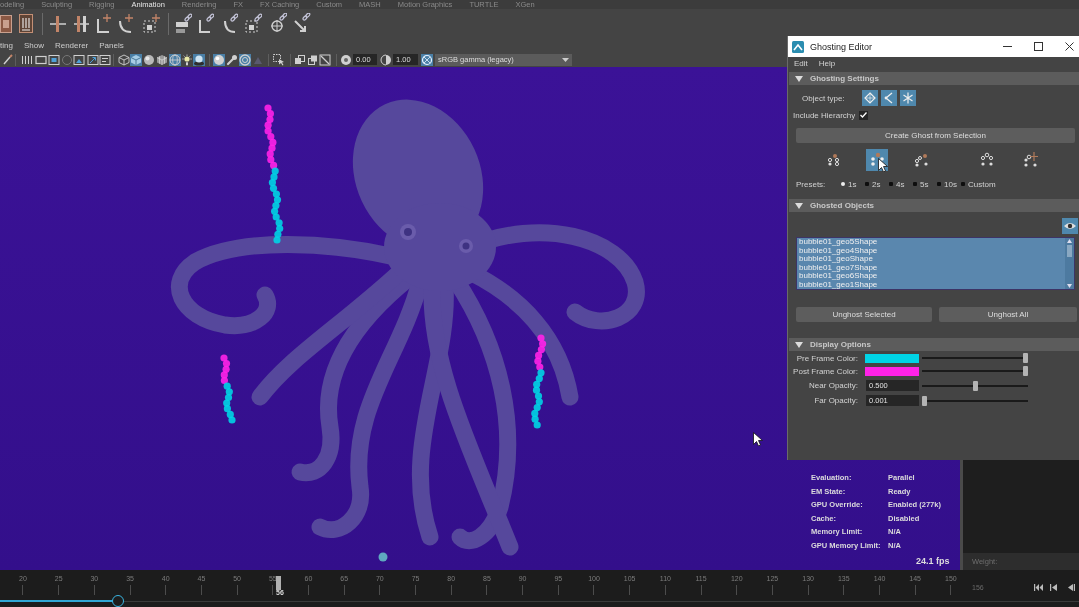 Image resolution: width=1079 pixels, height=607 pixels. Describe the element at coordinates (934, 205) in the screenshot. I see `section-header: Ghosted Objects` at that location.